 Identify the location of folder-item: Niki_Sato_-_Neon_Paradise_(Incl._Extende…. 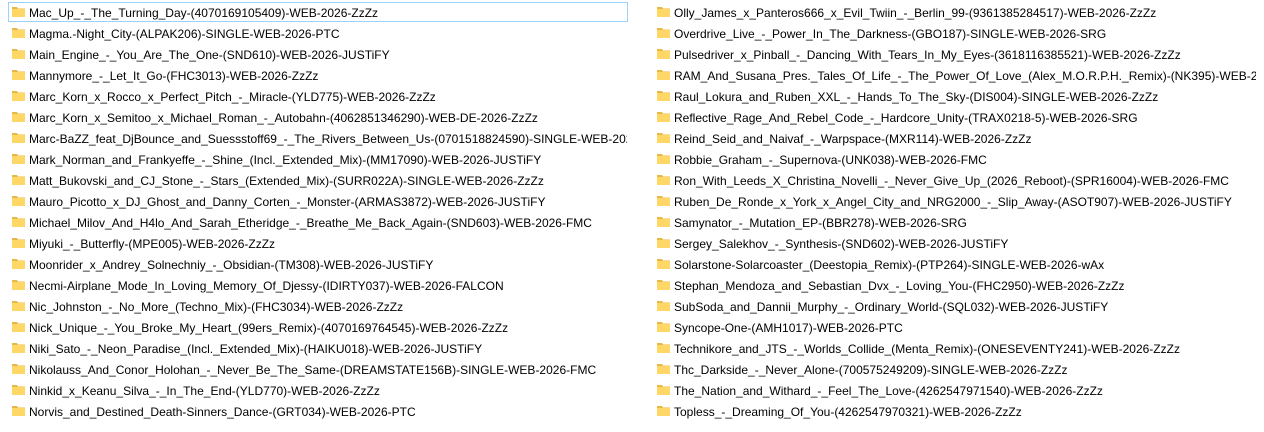
(318, 348).